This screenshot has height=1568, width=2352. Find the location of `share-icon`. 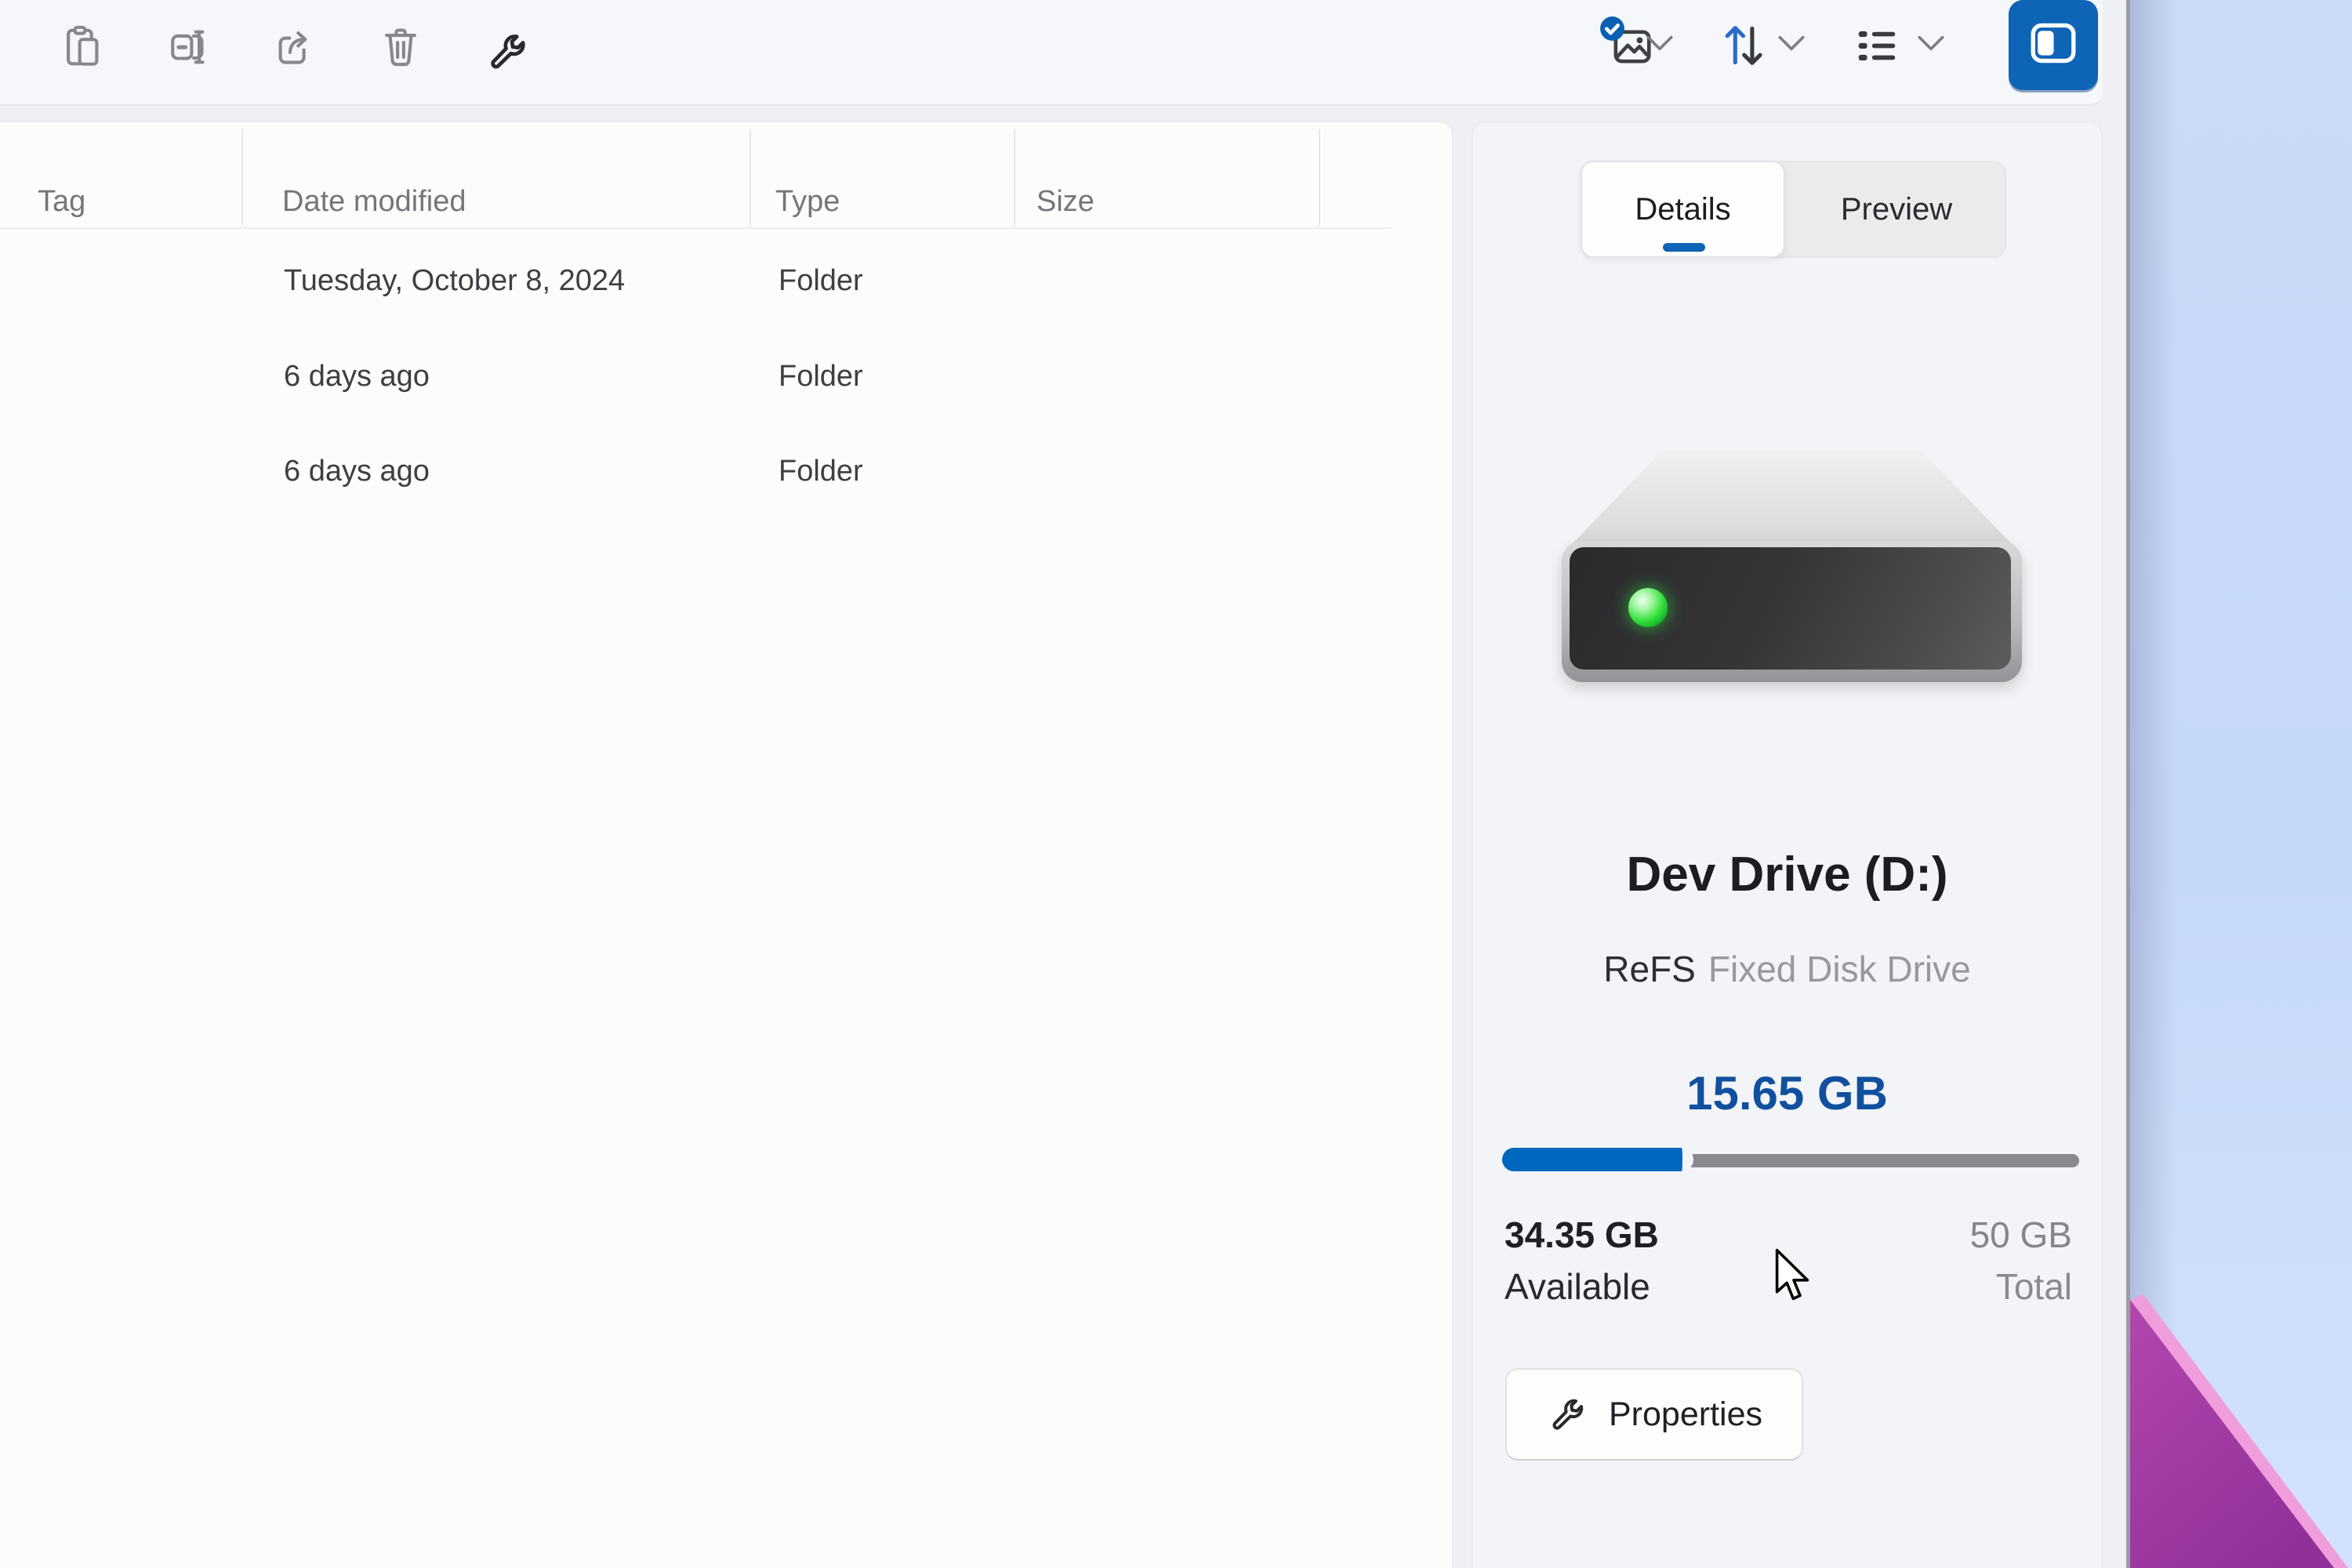

share-icon is located at coordinates (295, 47).